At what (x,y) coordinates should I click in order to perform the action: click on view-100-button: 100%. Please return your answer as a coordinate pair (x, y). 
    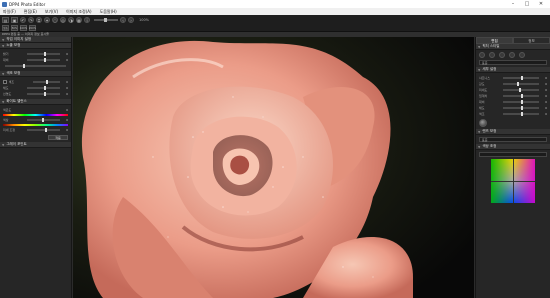
    Looking at the image, I should click on (23, 28).